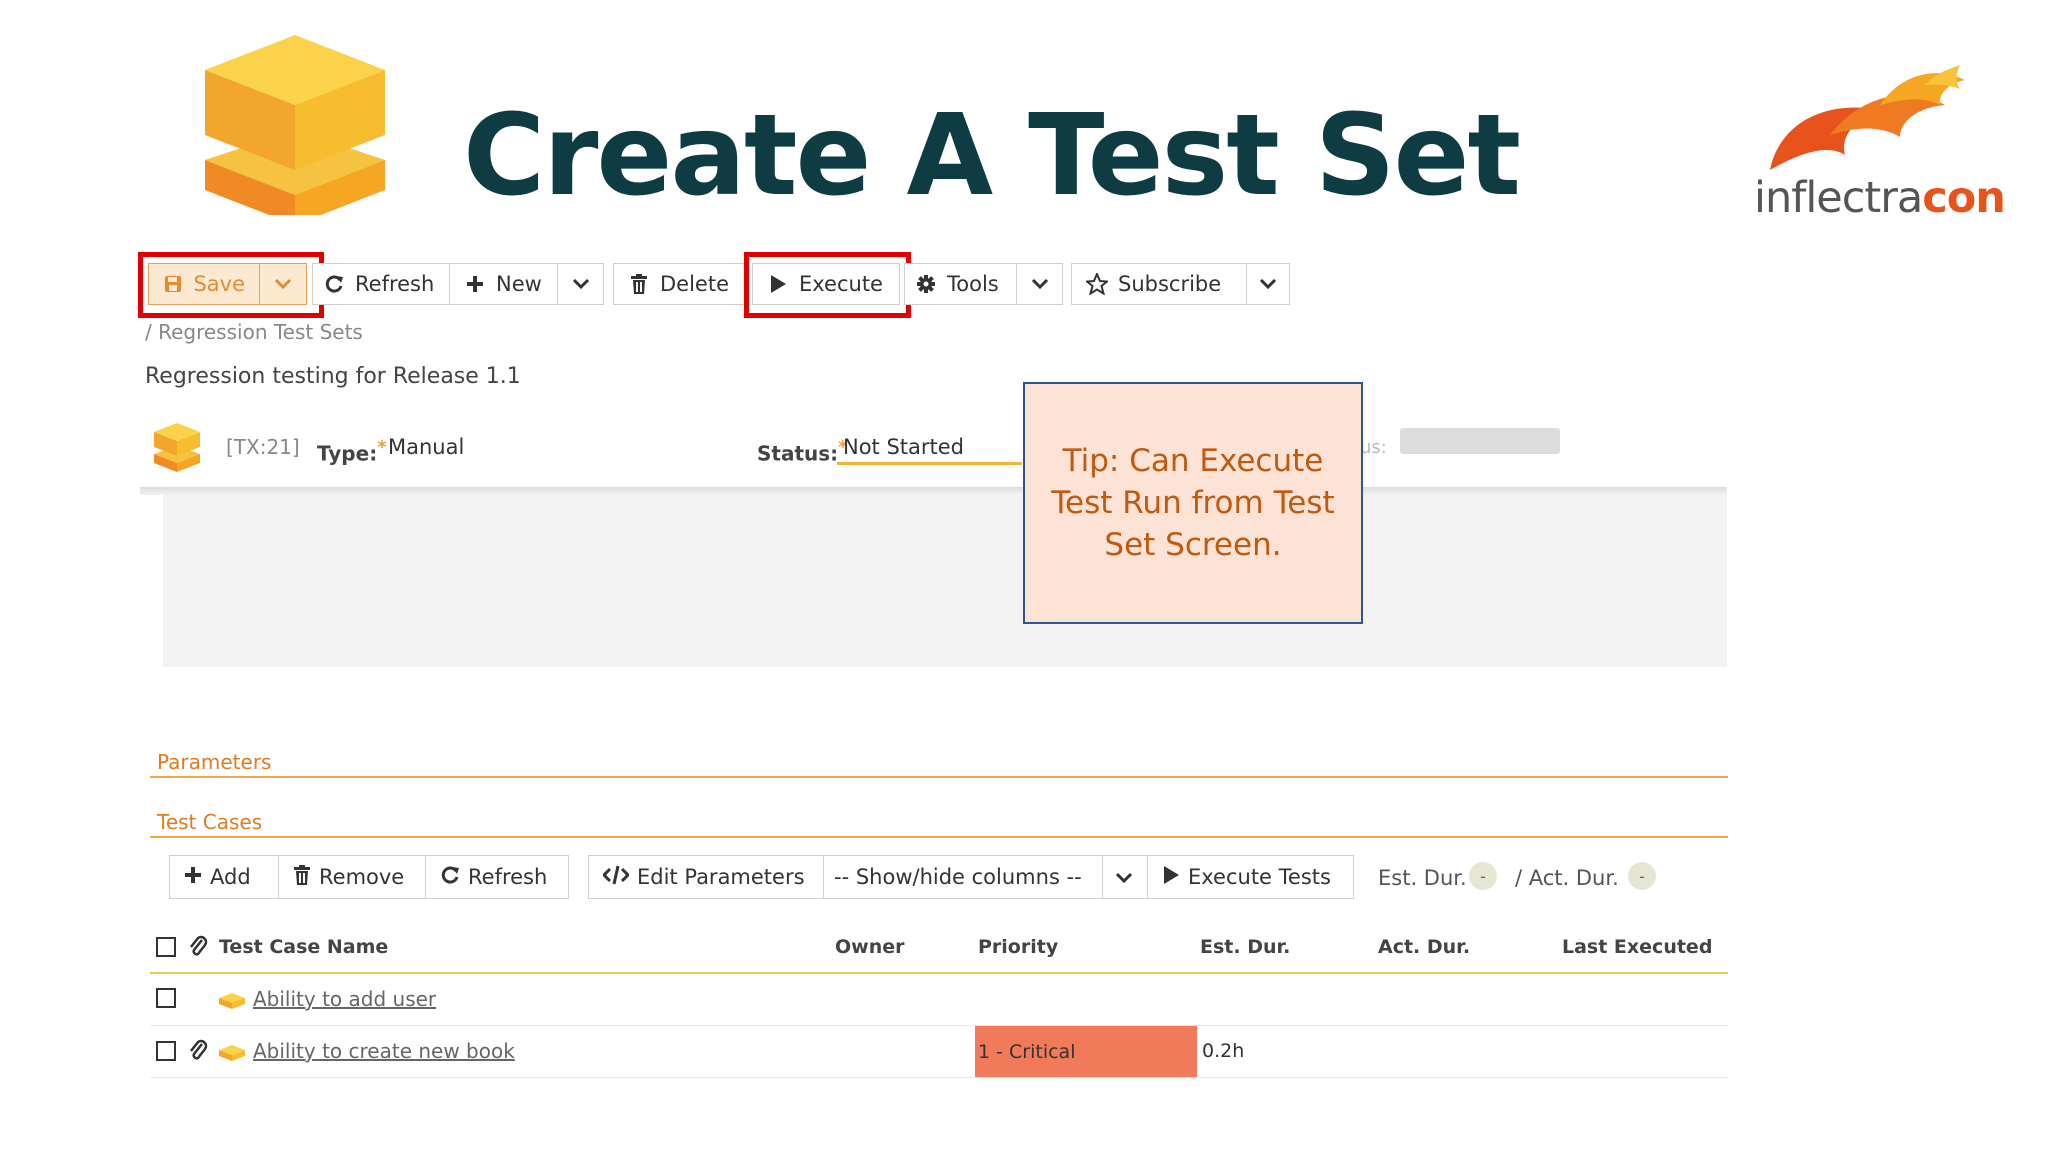  What do you see at coordinates (926, 284) in the screenshot?
I see `gear-icon` at bounding box center [926, 284].